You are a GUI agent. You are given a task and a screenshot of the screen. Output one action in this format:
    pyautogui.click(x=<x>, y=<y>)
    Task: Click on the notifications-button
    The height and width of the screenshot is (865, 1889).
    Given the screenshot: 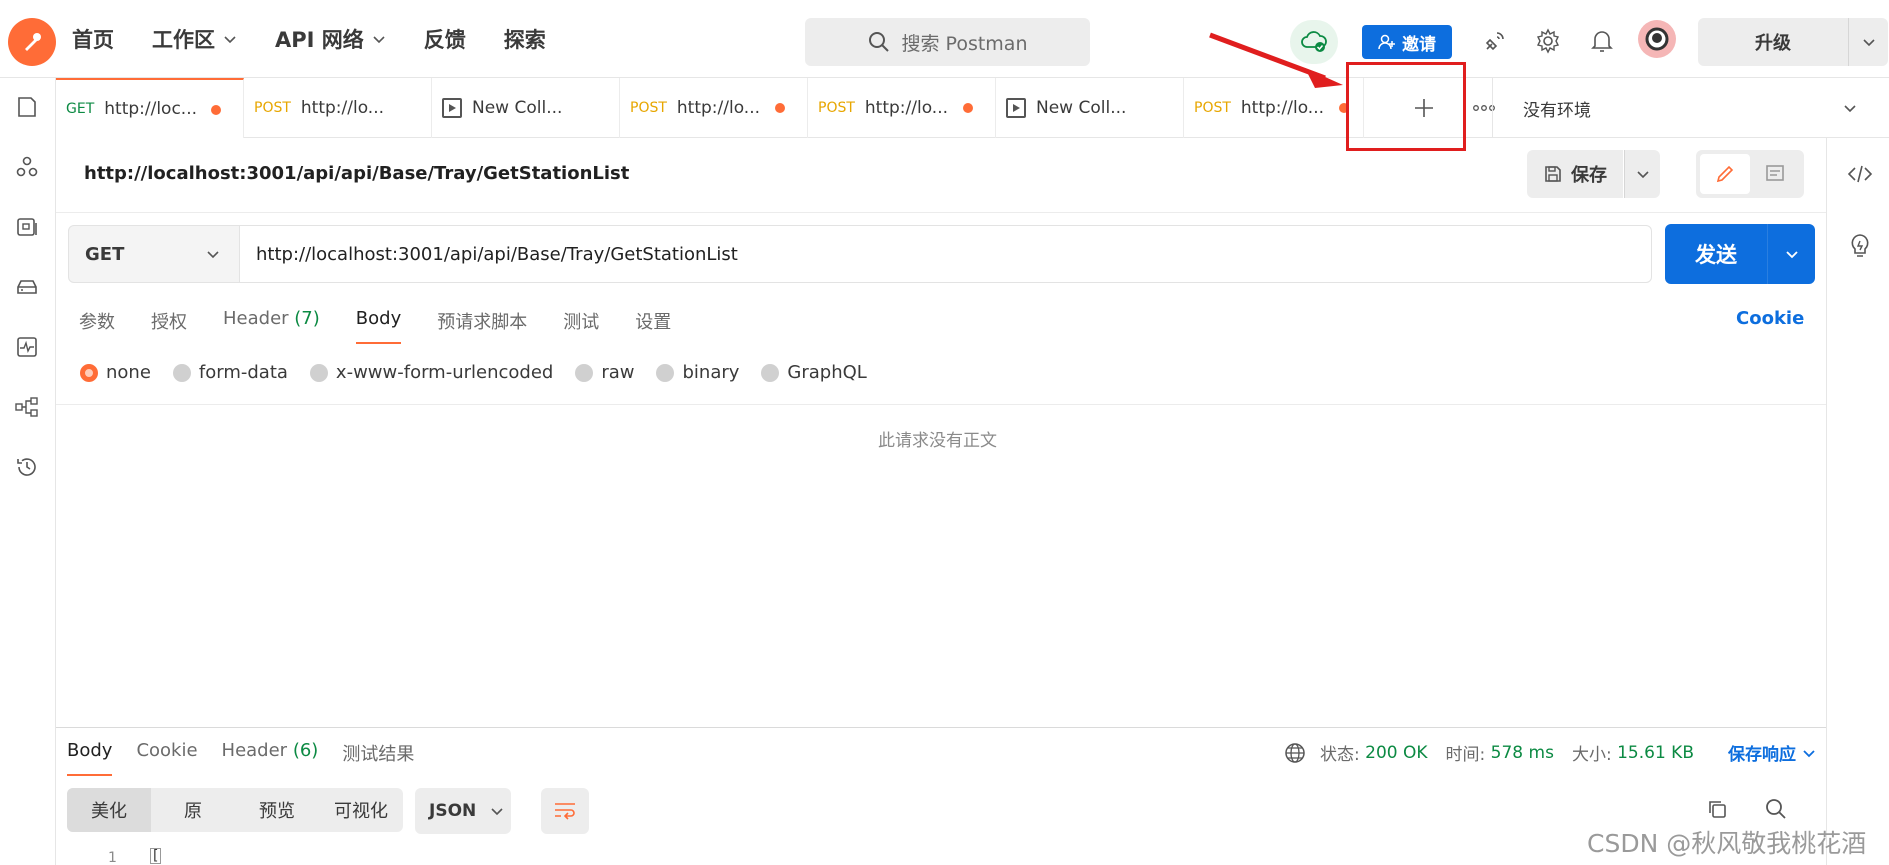 What is the action you would take?
    pyautogui.click(x=1602, y=41)
    